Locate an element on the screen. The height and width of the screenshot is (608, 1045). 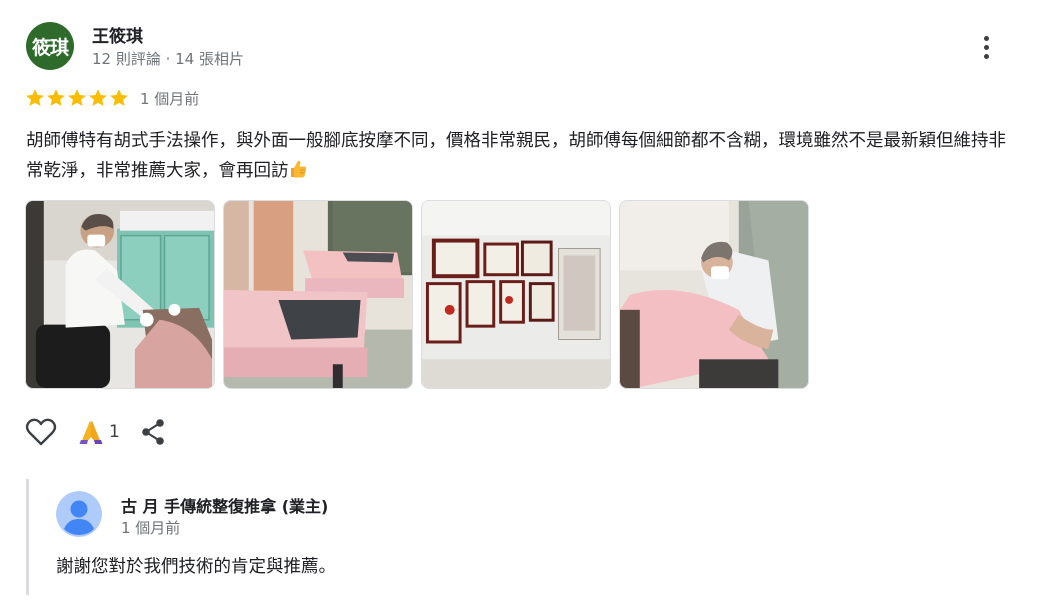
share-icon is located at coordinates (153, 432).